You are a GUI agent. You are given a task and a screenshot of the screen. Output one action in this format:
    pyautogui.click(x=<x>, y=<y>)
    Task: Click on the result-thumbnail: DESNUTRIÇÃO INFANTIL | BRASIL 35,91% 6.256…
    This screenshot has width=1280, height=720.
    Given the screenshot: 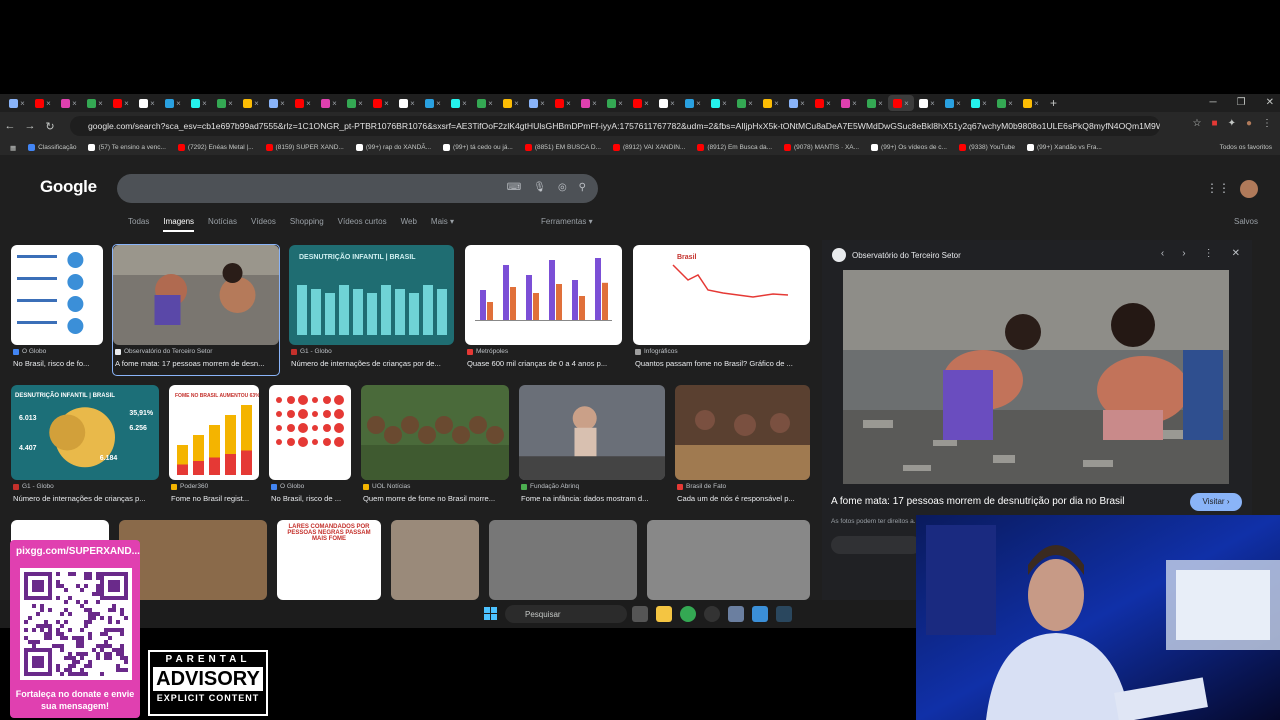 What is the action you would take?
    pyautogui.click(x=85, y=432)
    